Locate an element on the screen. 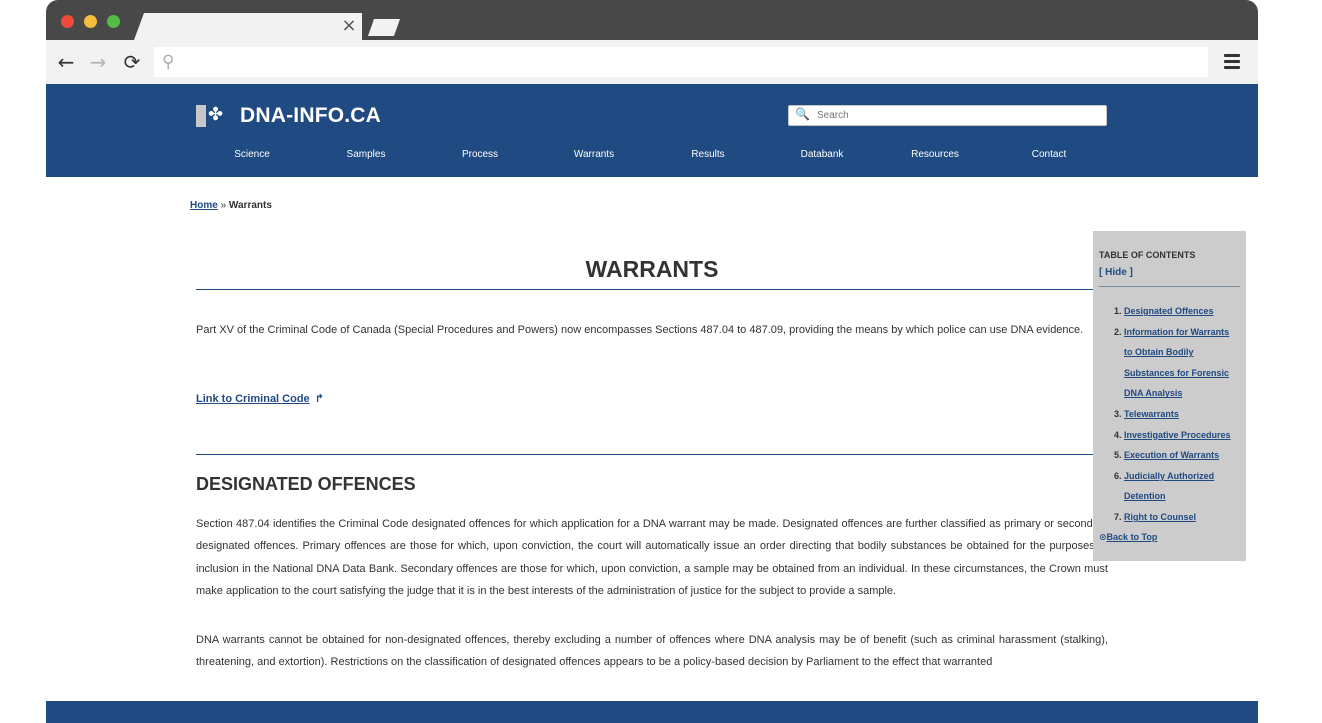 The image size is (1322, 723). address-search-icon: ⚲ is located at coordinates (168, 62).